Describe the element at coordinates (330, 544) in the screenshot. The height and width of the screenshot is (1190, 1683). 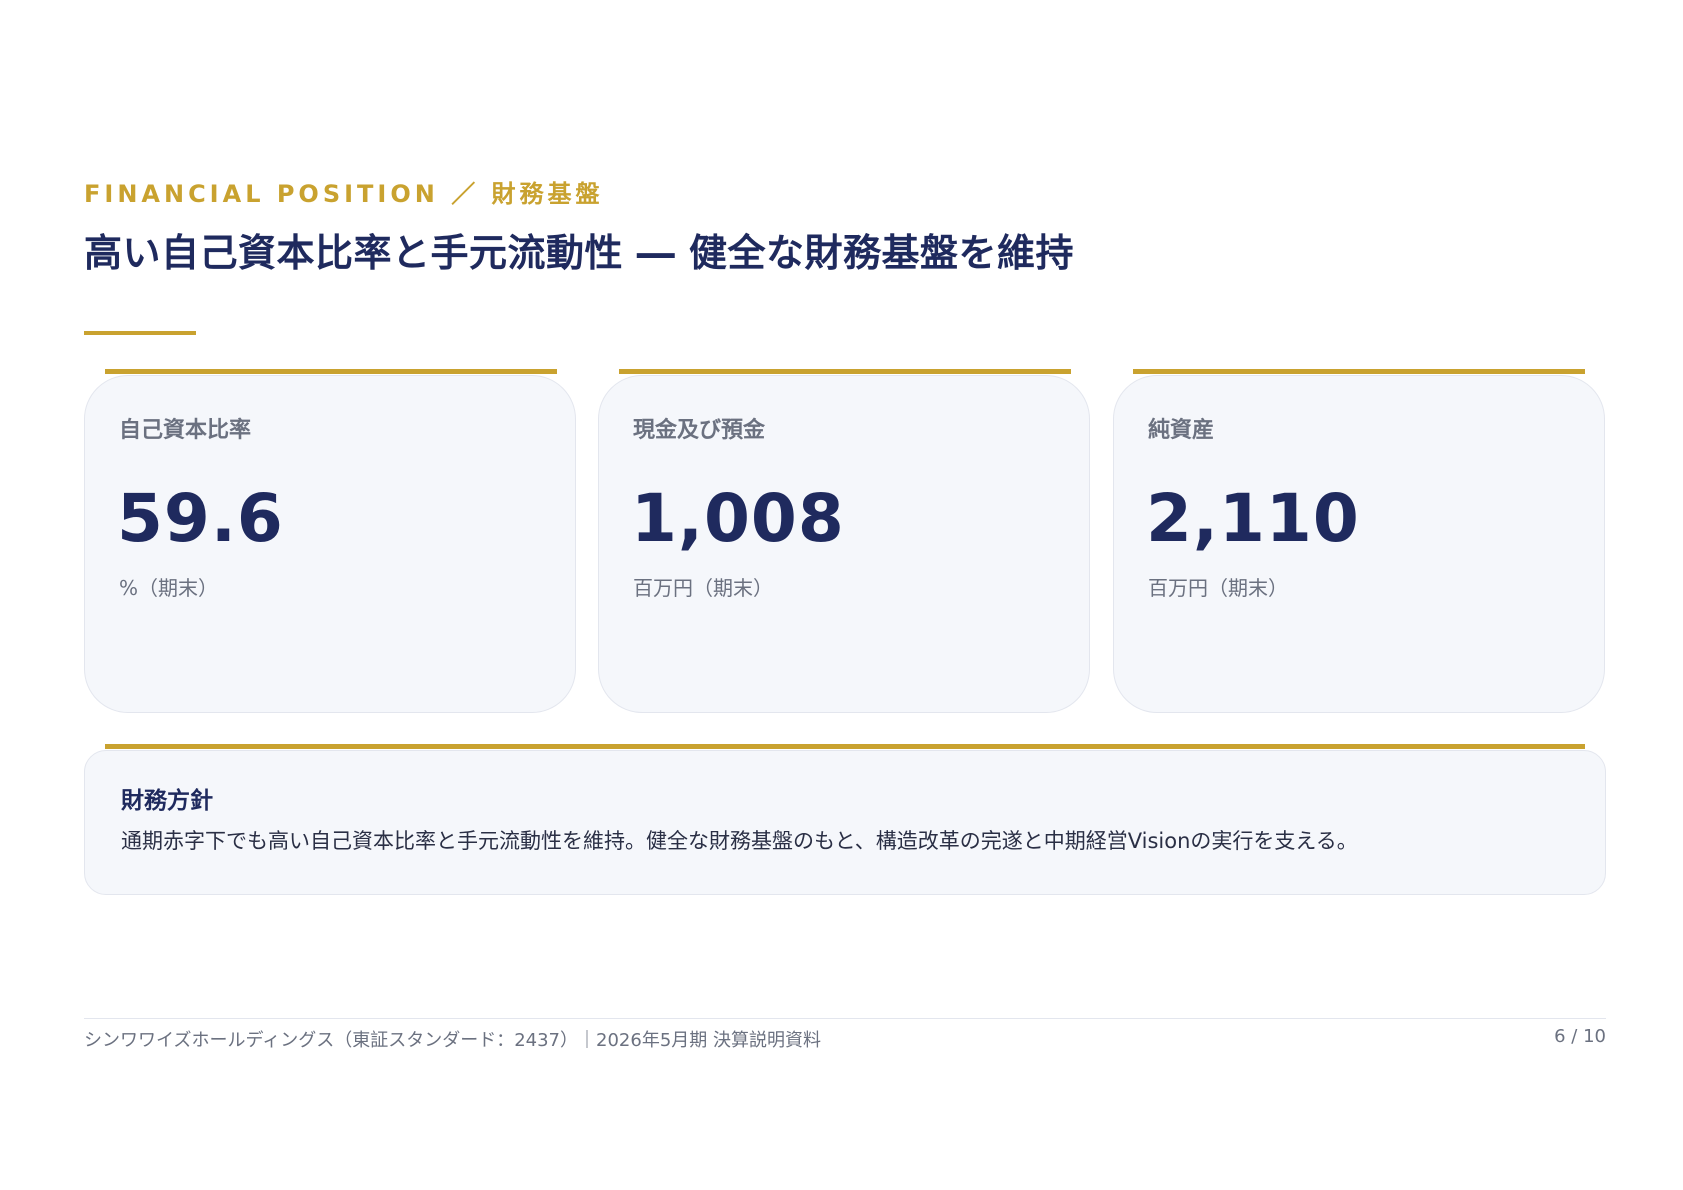
I see `kpi-card-equity-ratio: 自己資本比率 59.6 %（期末）` at that location.